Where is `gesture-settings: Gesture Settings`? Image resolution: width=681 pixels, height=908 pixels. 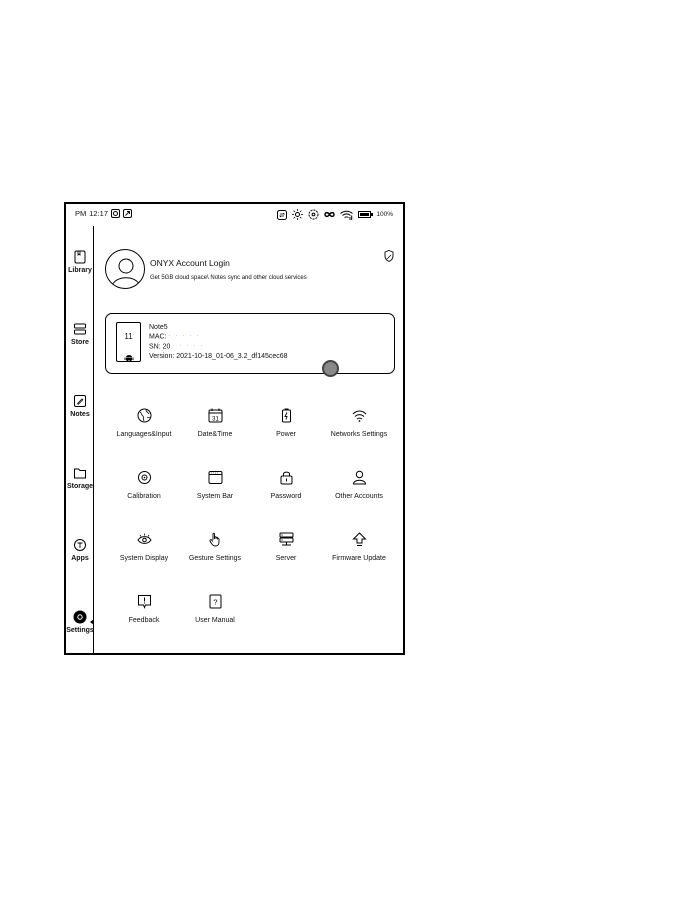 gesture-settings: Gesture Settings is located at coordinates (215, 547).